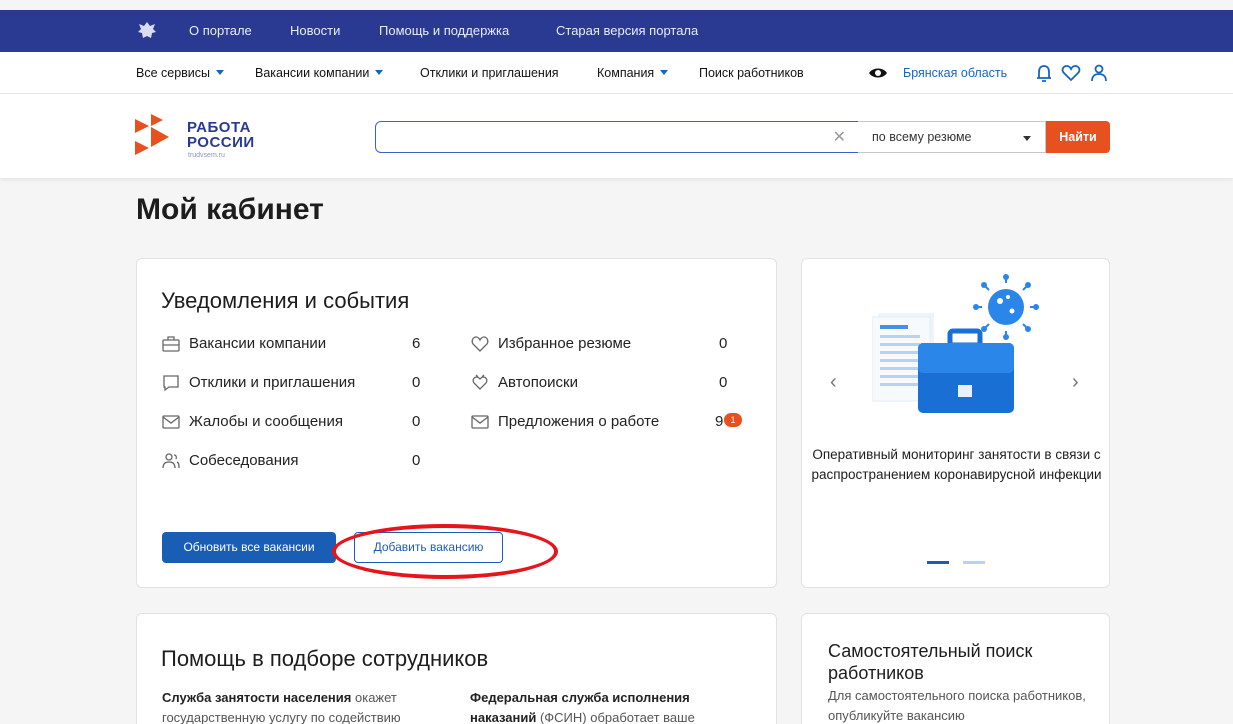  Describe the element at coordinates (416, 421) in the screenshot. I see `count-complaints: 0` at that location.